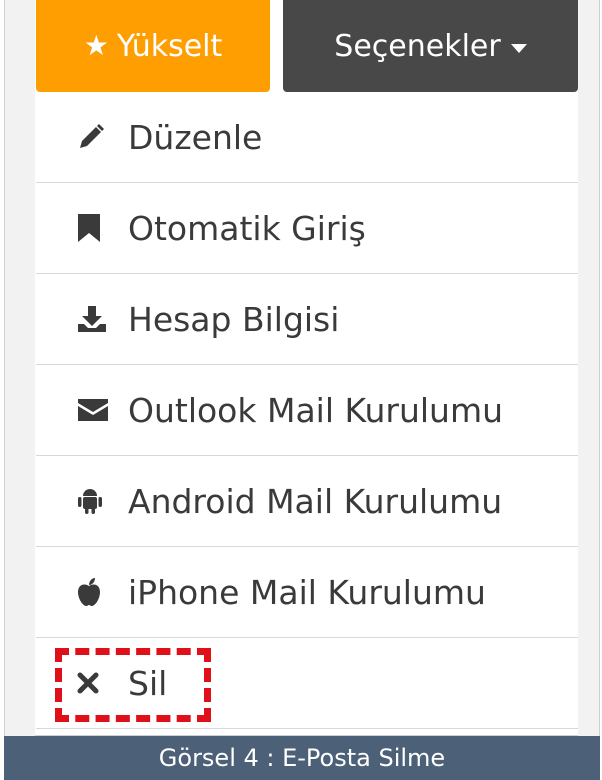  Describe the element at coordinates (417, 46) in the screenshot. I see `options-button-label: Seçenekler` at that location.